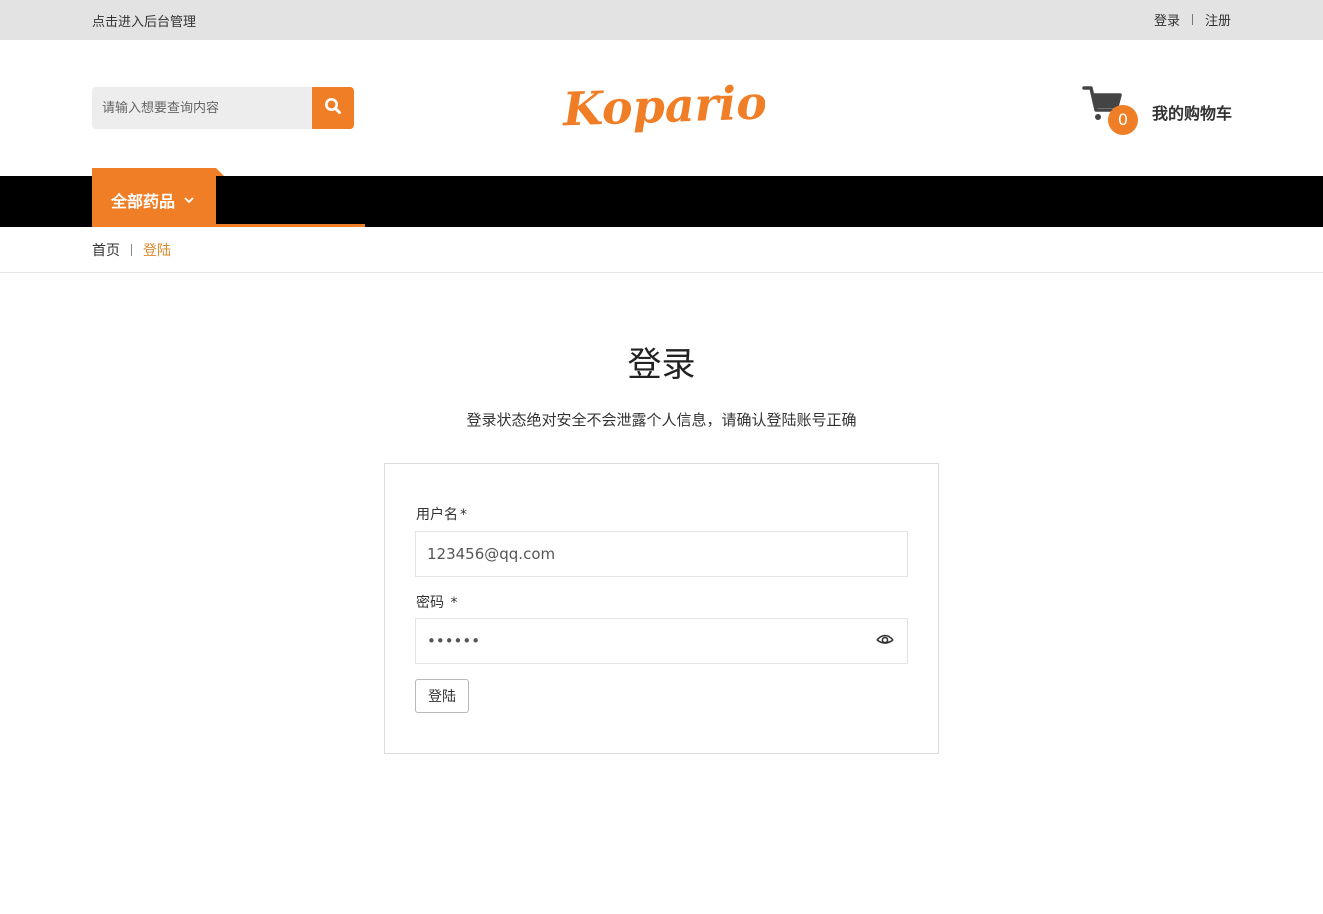 The image size is (1323, 914). I want to click on breadcrumb: 首页 登陆, so click(131, 250).